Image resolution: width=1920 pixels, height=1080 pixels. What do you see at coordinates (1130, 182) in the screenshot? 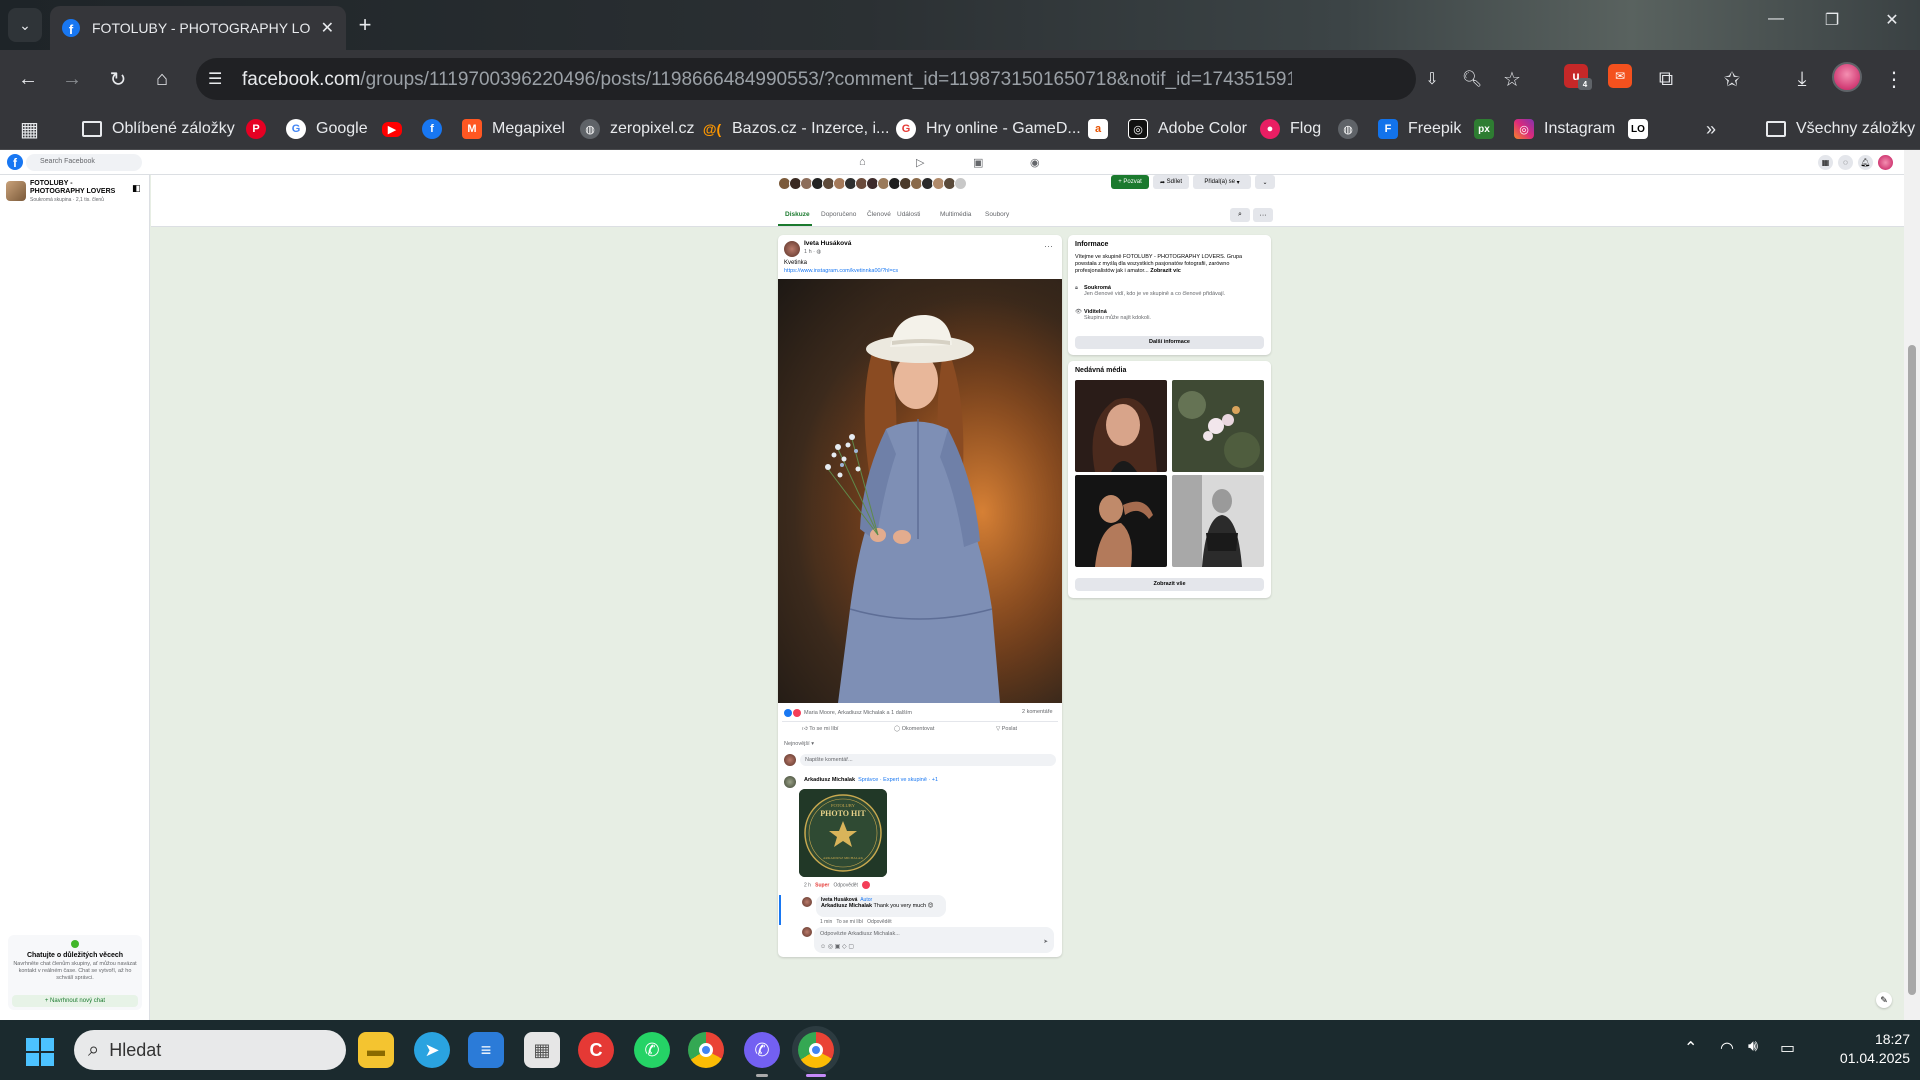
I see `invite-button: + Pozvat` at bounding box center [1130, 182].